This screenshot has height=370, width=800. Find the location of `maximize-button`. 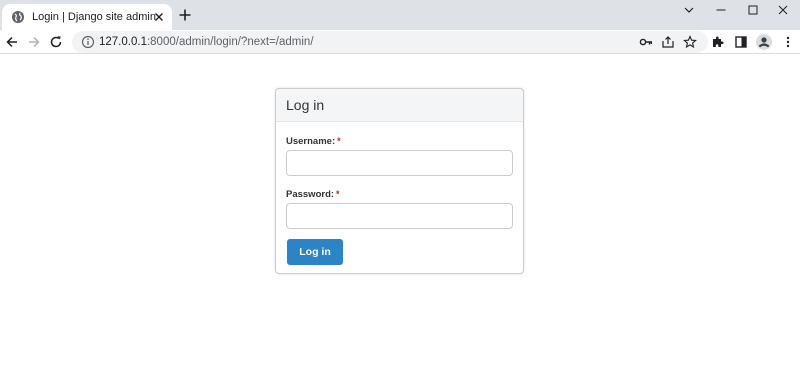

maximize-button is located at coordinates (753, 10).